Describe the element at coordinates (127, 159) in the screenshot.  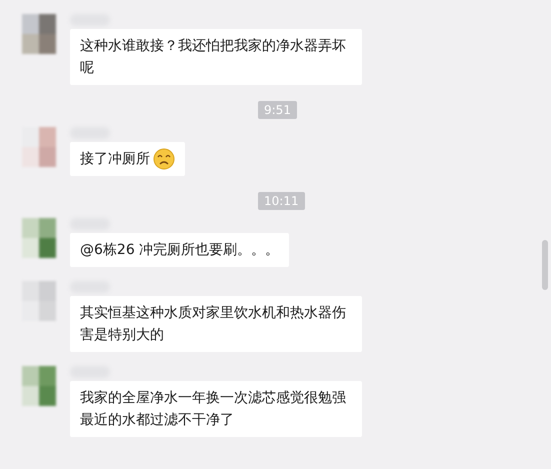
I see `message-bubble: 接了冲厕所` at that location.